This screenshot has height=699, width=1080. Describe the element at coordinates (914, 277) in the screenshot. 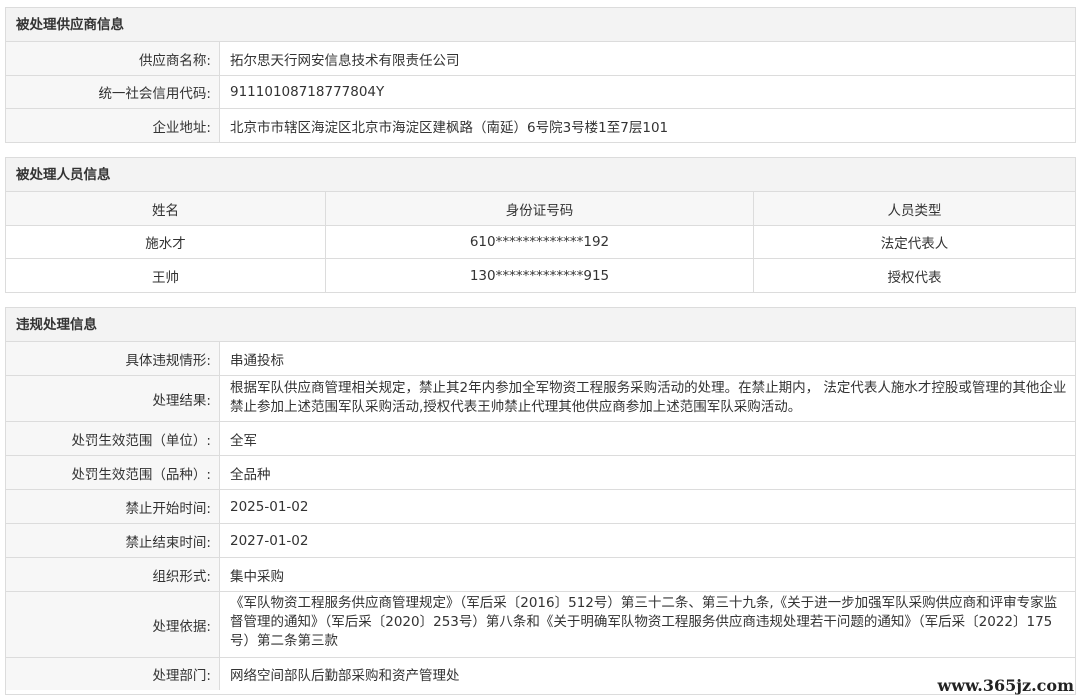

I see `table-cell: 授权代表` at that location.